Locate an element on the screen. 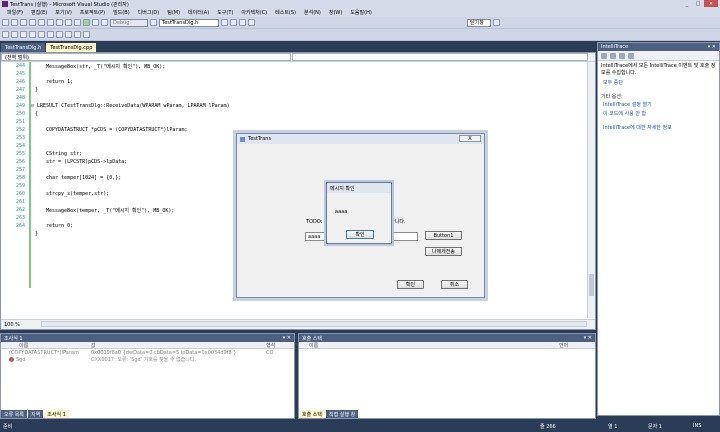 This screenshot has height=432, width=720. toolbox-icon is located at coordinates (251, 22).